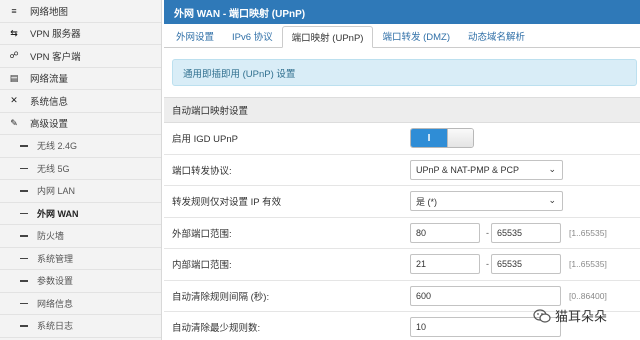 The height and width of the screenshot is (340, 640). Describe the element at coordinates (202, 266) in the screenshot. I see `internal-ports-label: 内部端口范围:` at that location.